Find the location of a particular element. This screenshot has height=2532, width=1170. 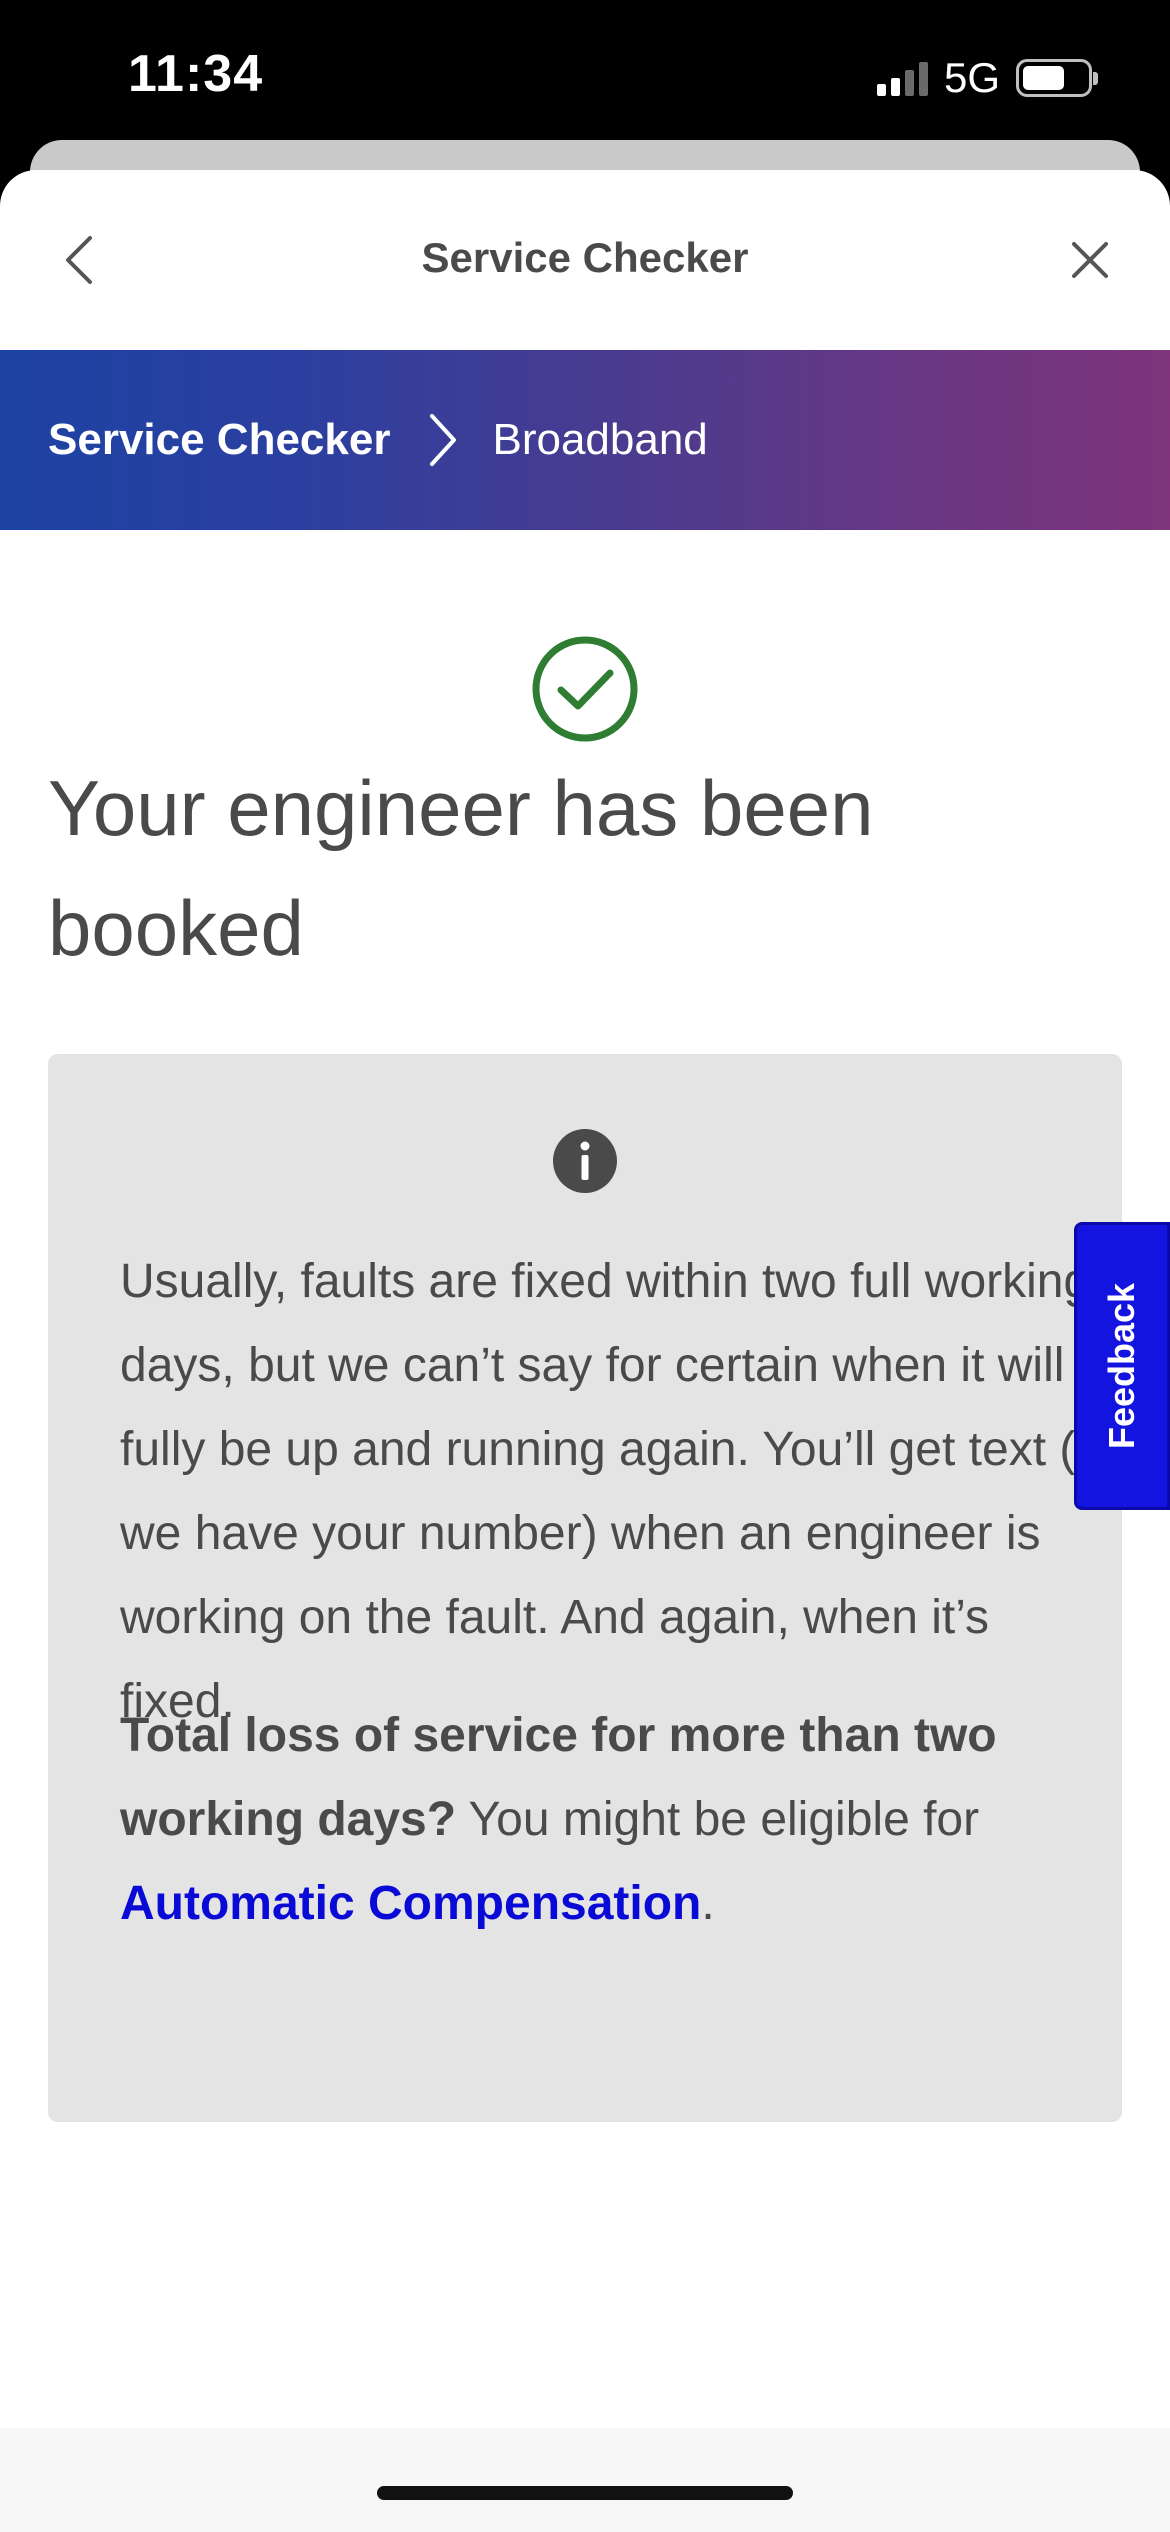

network-type: 5G is located at coordinates (971, 77).